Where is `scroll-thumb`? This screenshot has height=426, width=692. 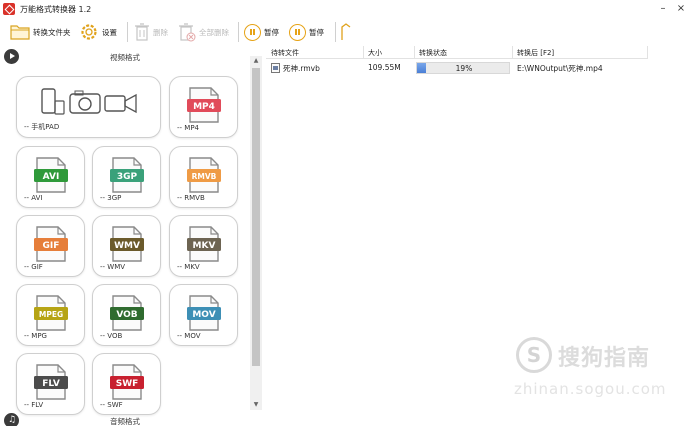
scroll-thumb is located at coordinates (256, 217).